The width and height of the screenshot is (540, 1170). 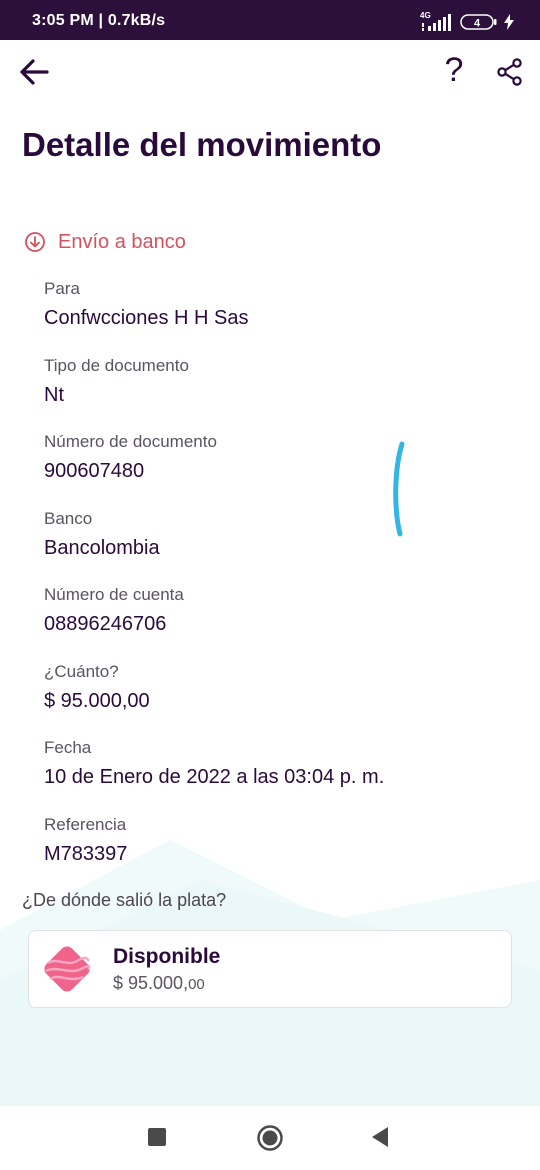 I want to click on battery-icon: 4, so click(x=479, y=22).